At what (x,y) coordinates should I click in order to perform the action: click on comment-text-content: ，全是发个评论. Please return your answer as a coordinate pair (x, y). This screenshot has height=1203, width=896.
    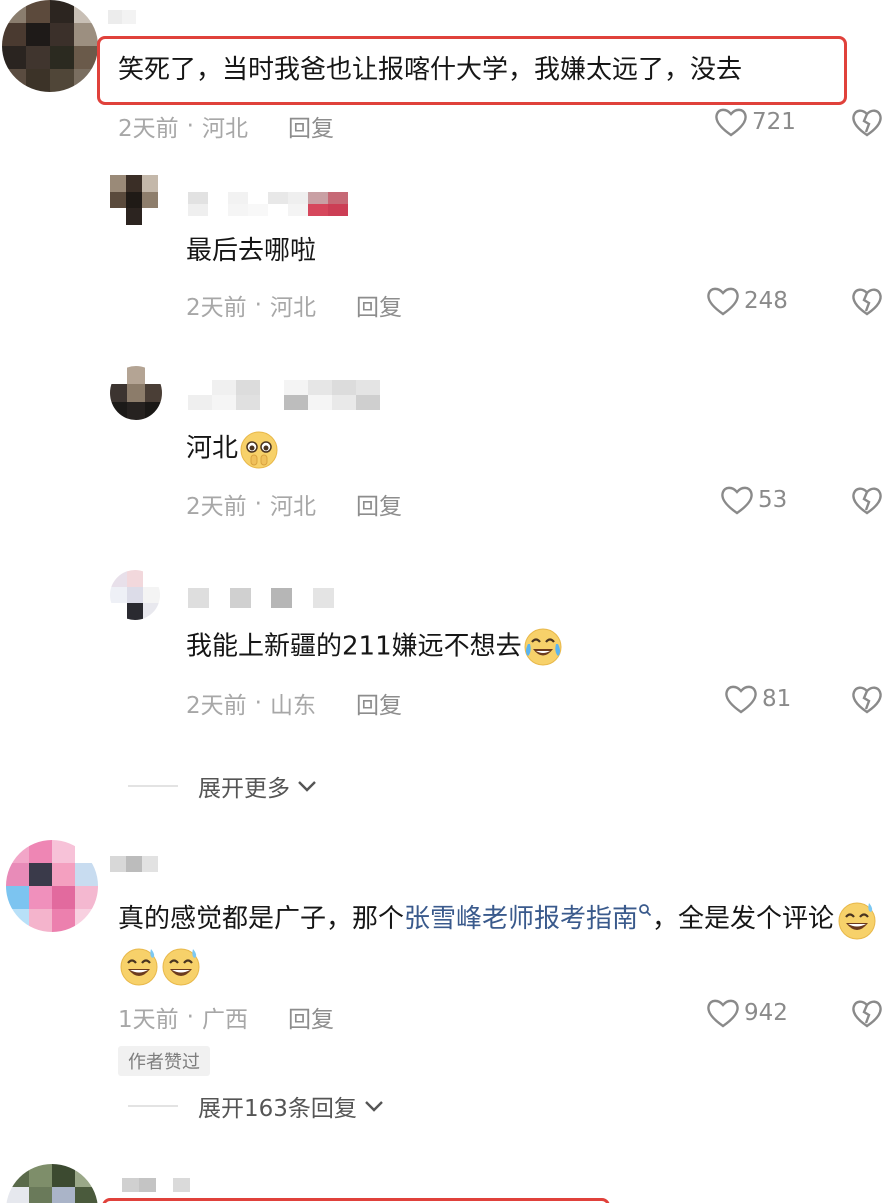
    Looking at the image, I should click on (743, 919).